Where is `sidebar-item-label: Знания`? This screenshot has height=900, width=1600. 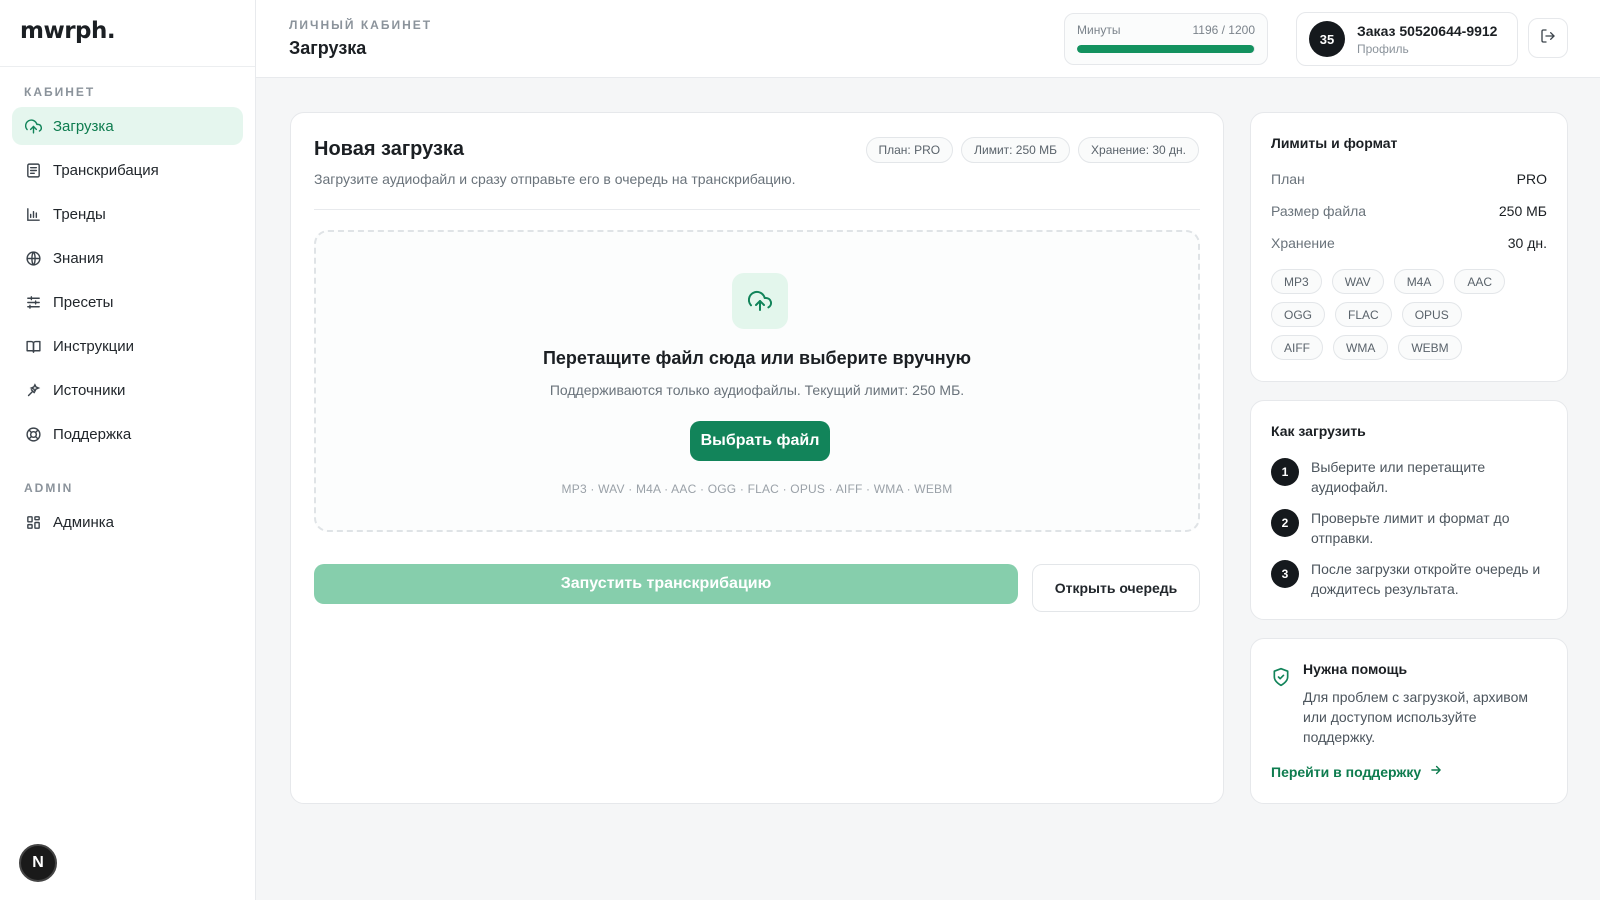
sidebar-item-label: Знания is located at coordinates (78, 258).